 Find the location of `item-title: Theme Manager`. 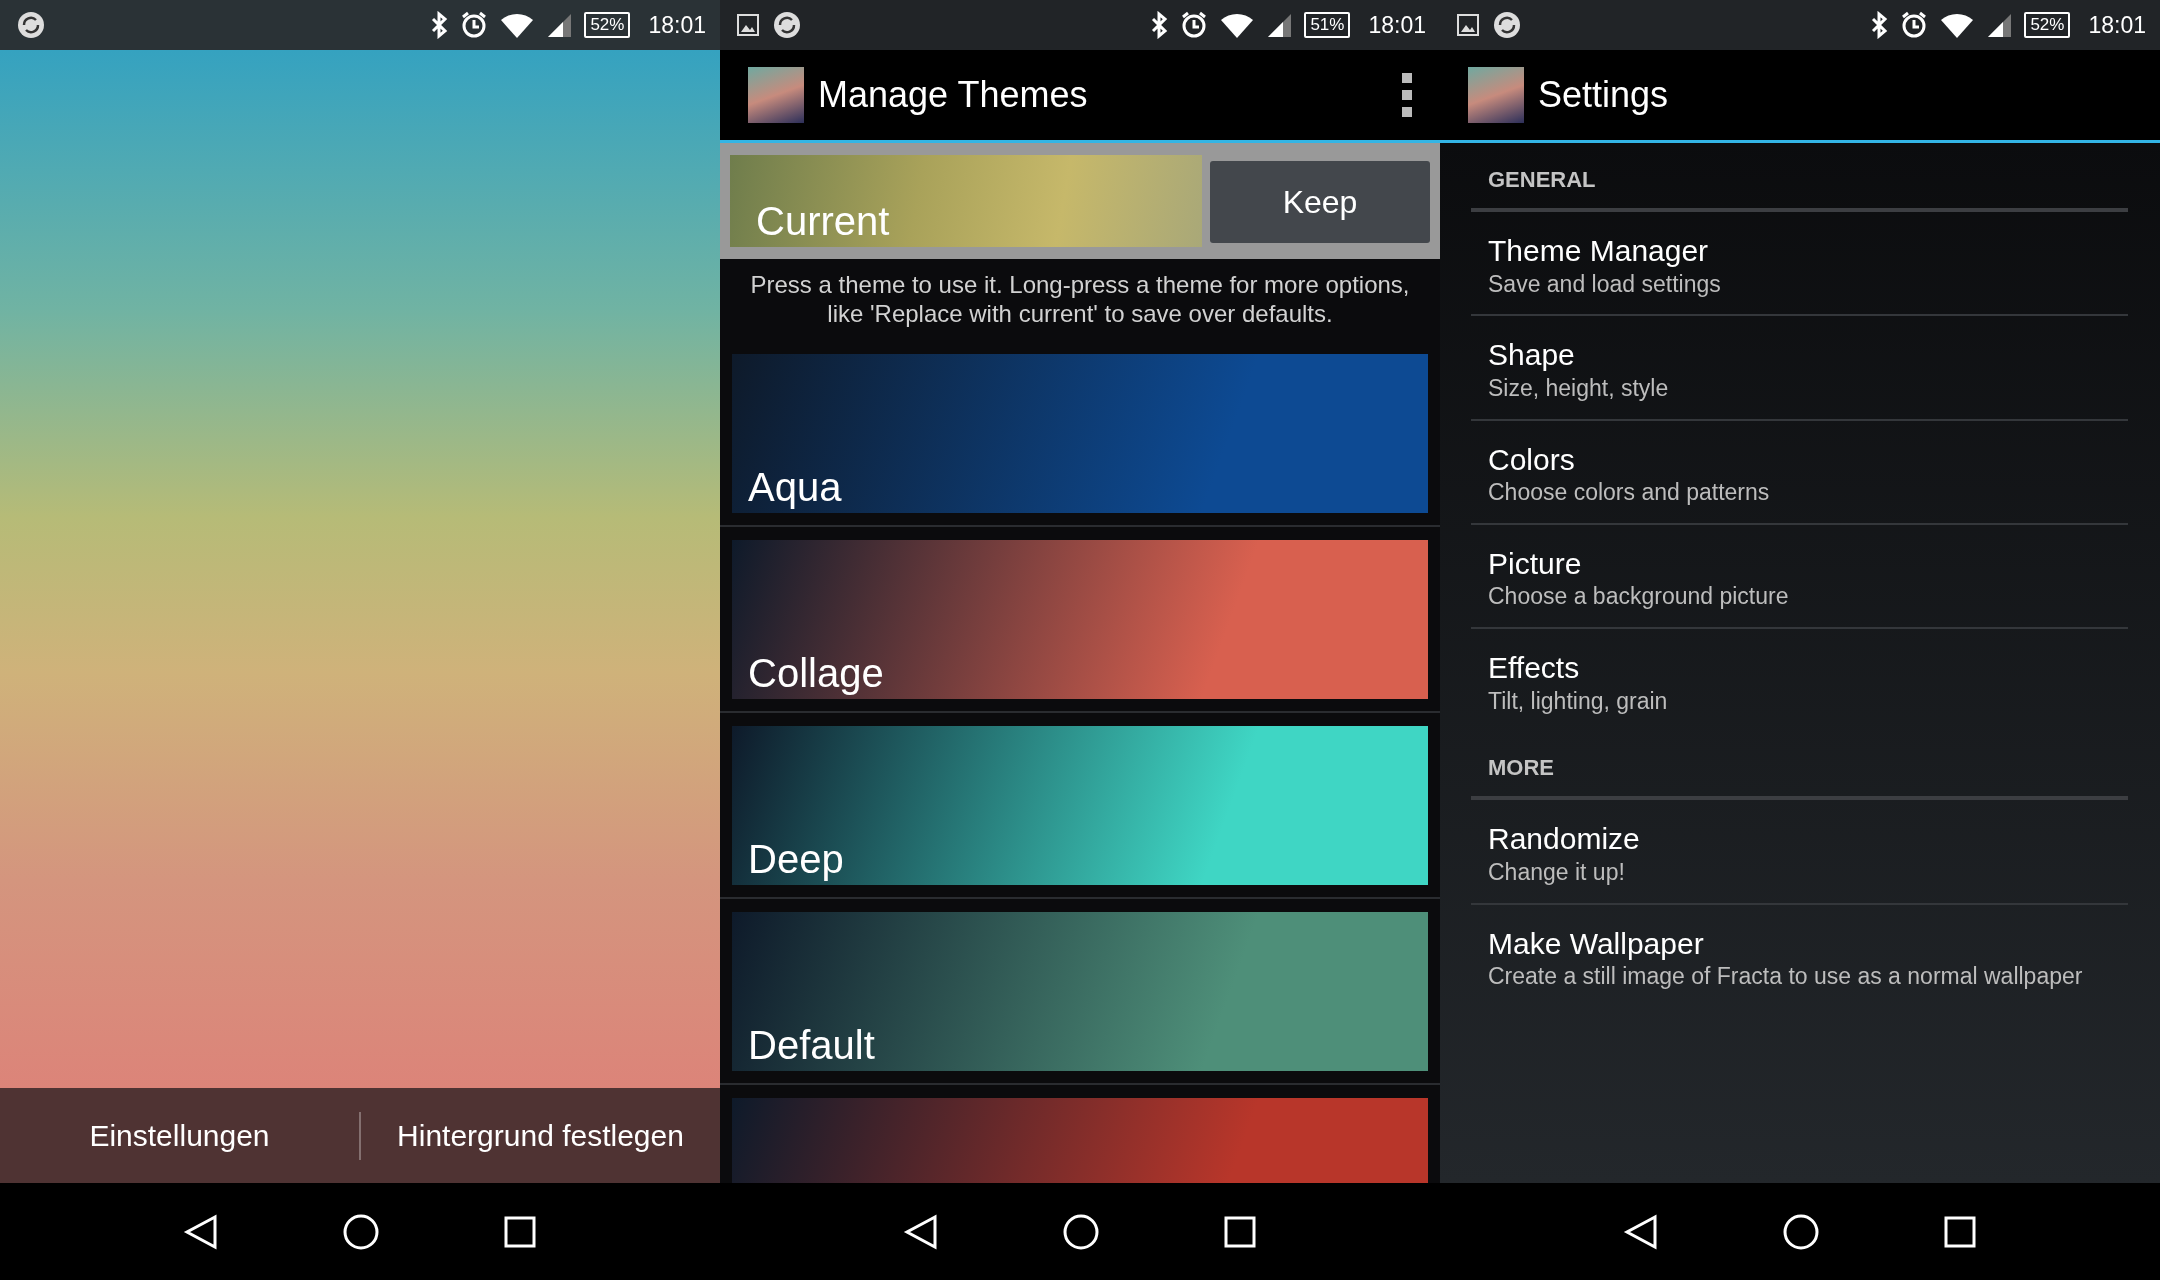

item-title: Theme Manager is located at coordinates (1599, 251).